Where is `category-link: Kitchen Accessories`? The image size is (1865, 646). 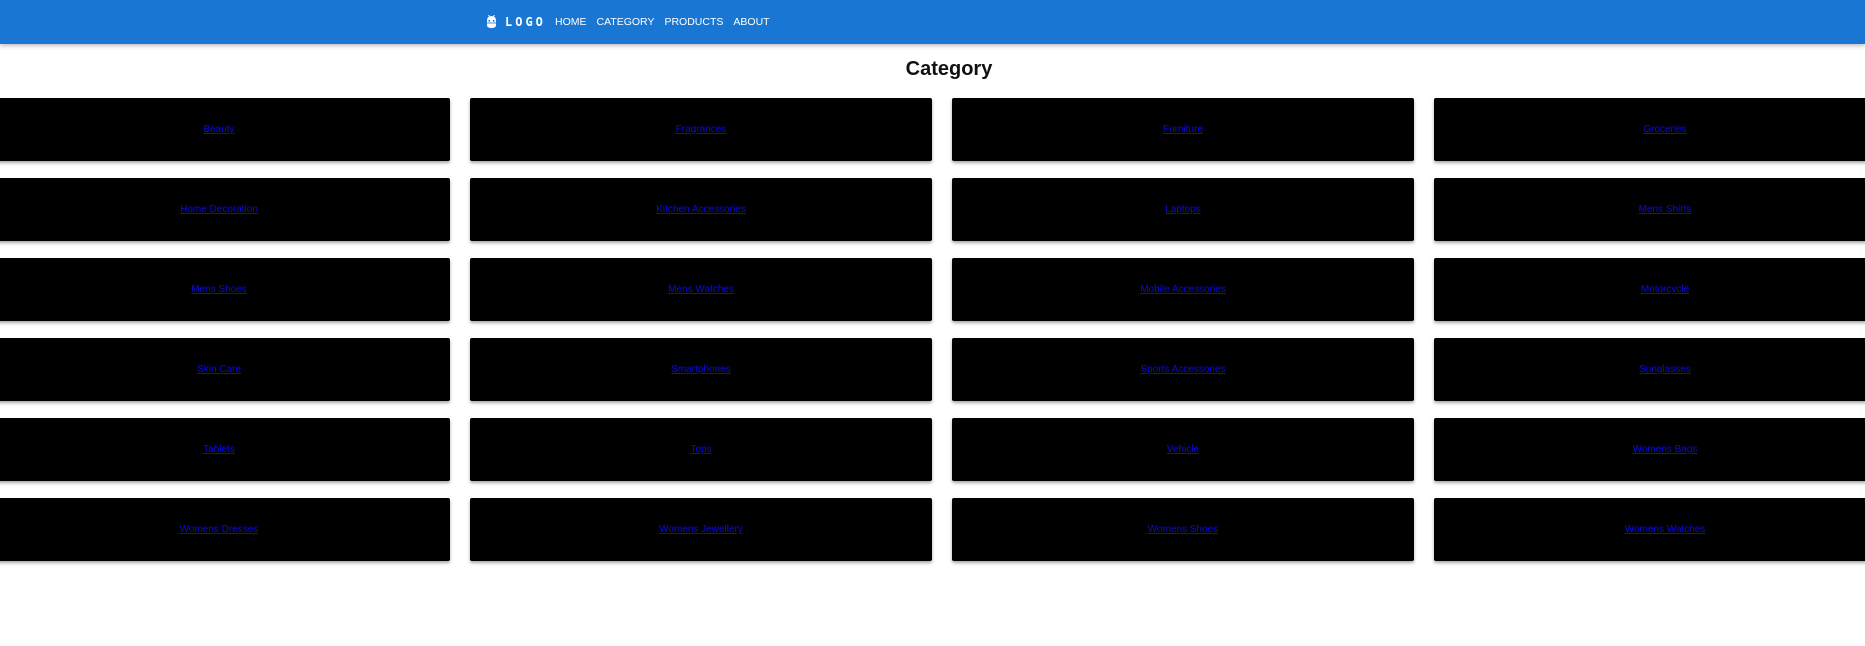
category-link: Kitchen Accessories is located at coordinates (701, 209).